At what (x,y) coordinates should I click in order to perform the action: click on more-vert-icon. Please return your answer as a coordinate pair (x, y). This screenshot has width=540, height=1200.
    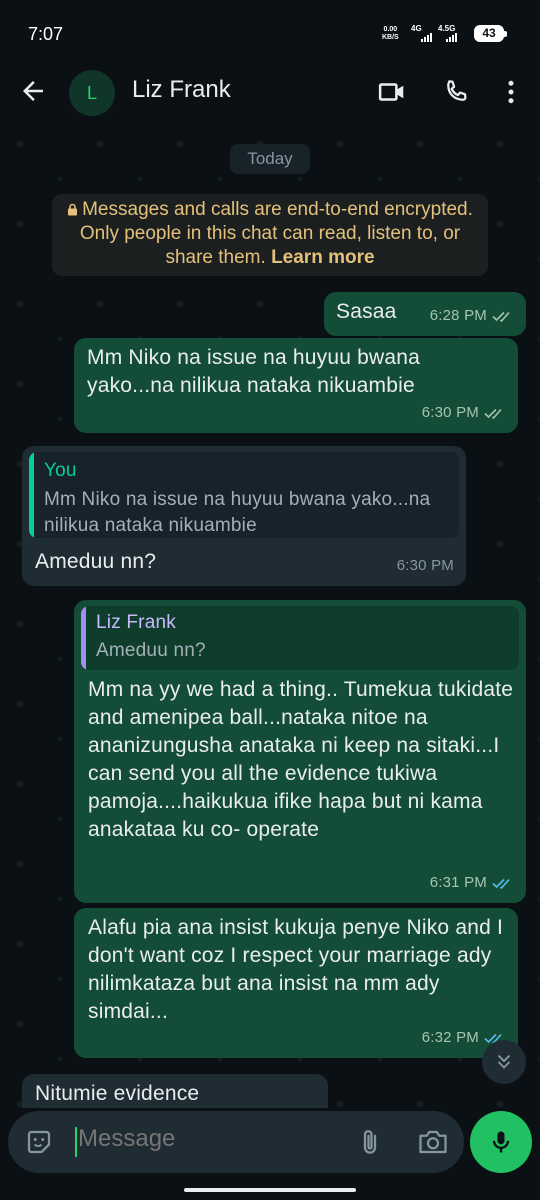
    Looking at the image, I should click on (511, 92).